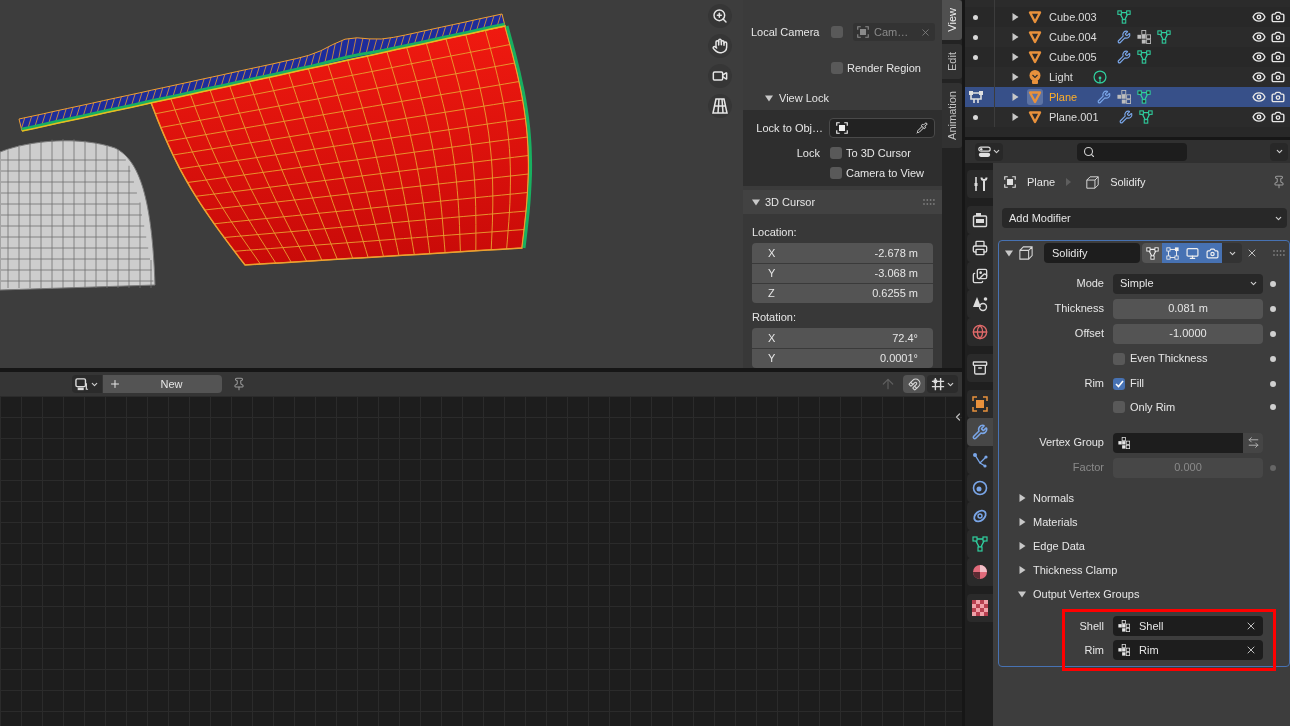 This screenshot has height=726, width=1290. Describe the element at coordinates (1188, 308) in the screenshot. I see `number-field: 0.081 m` at that location.